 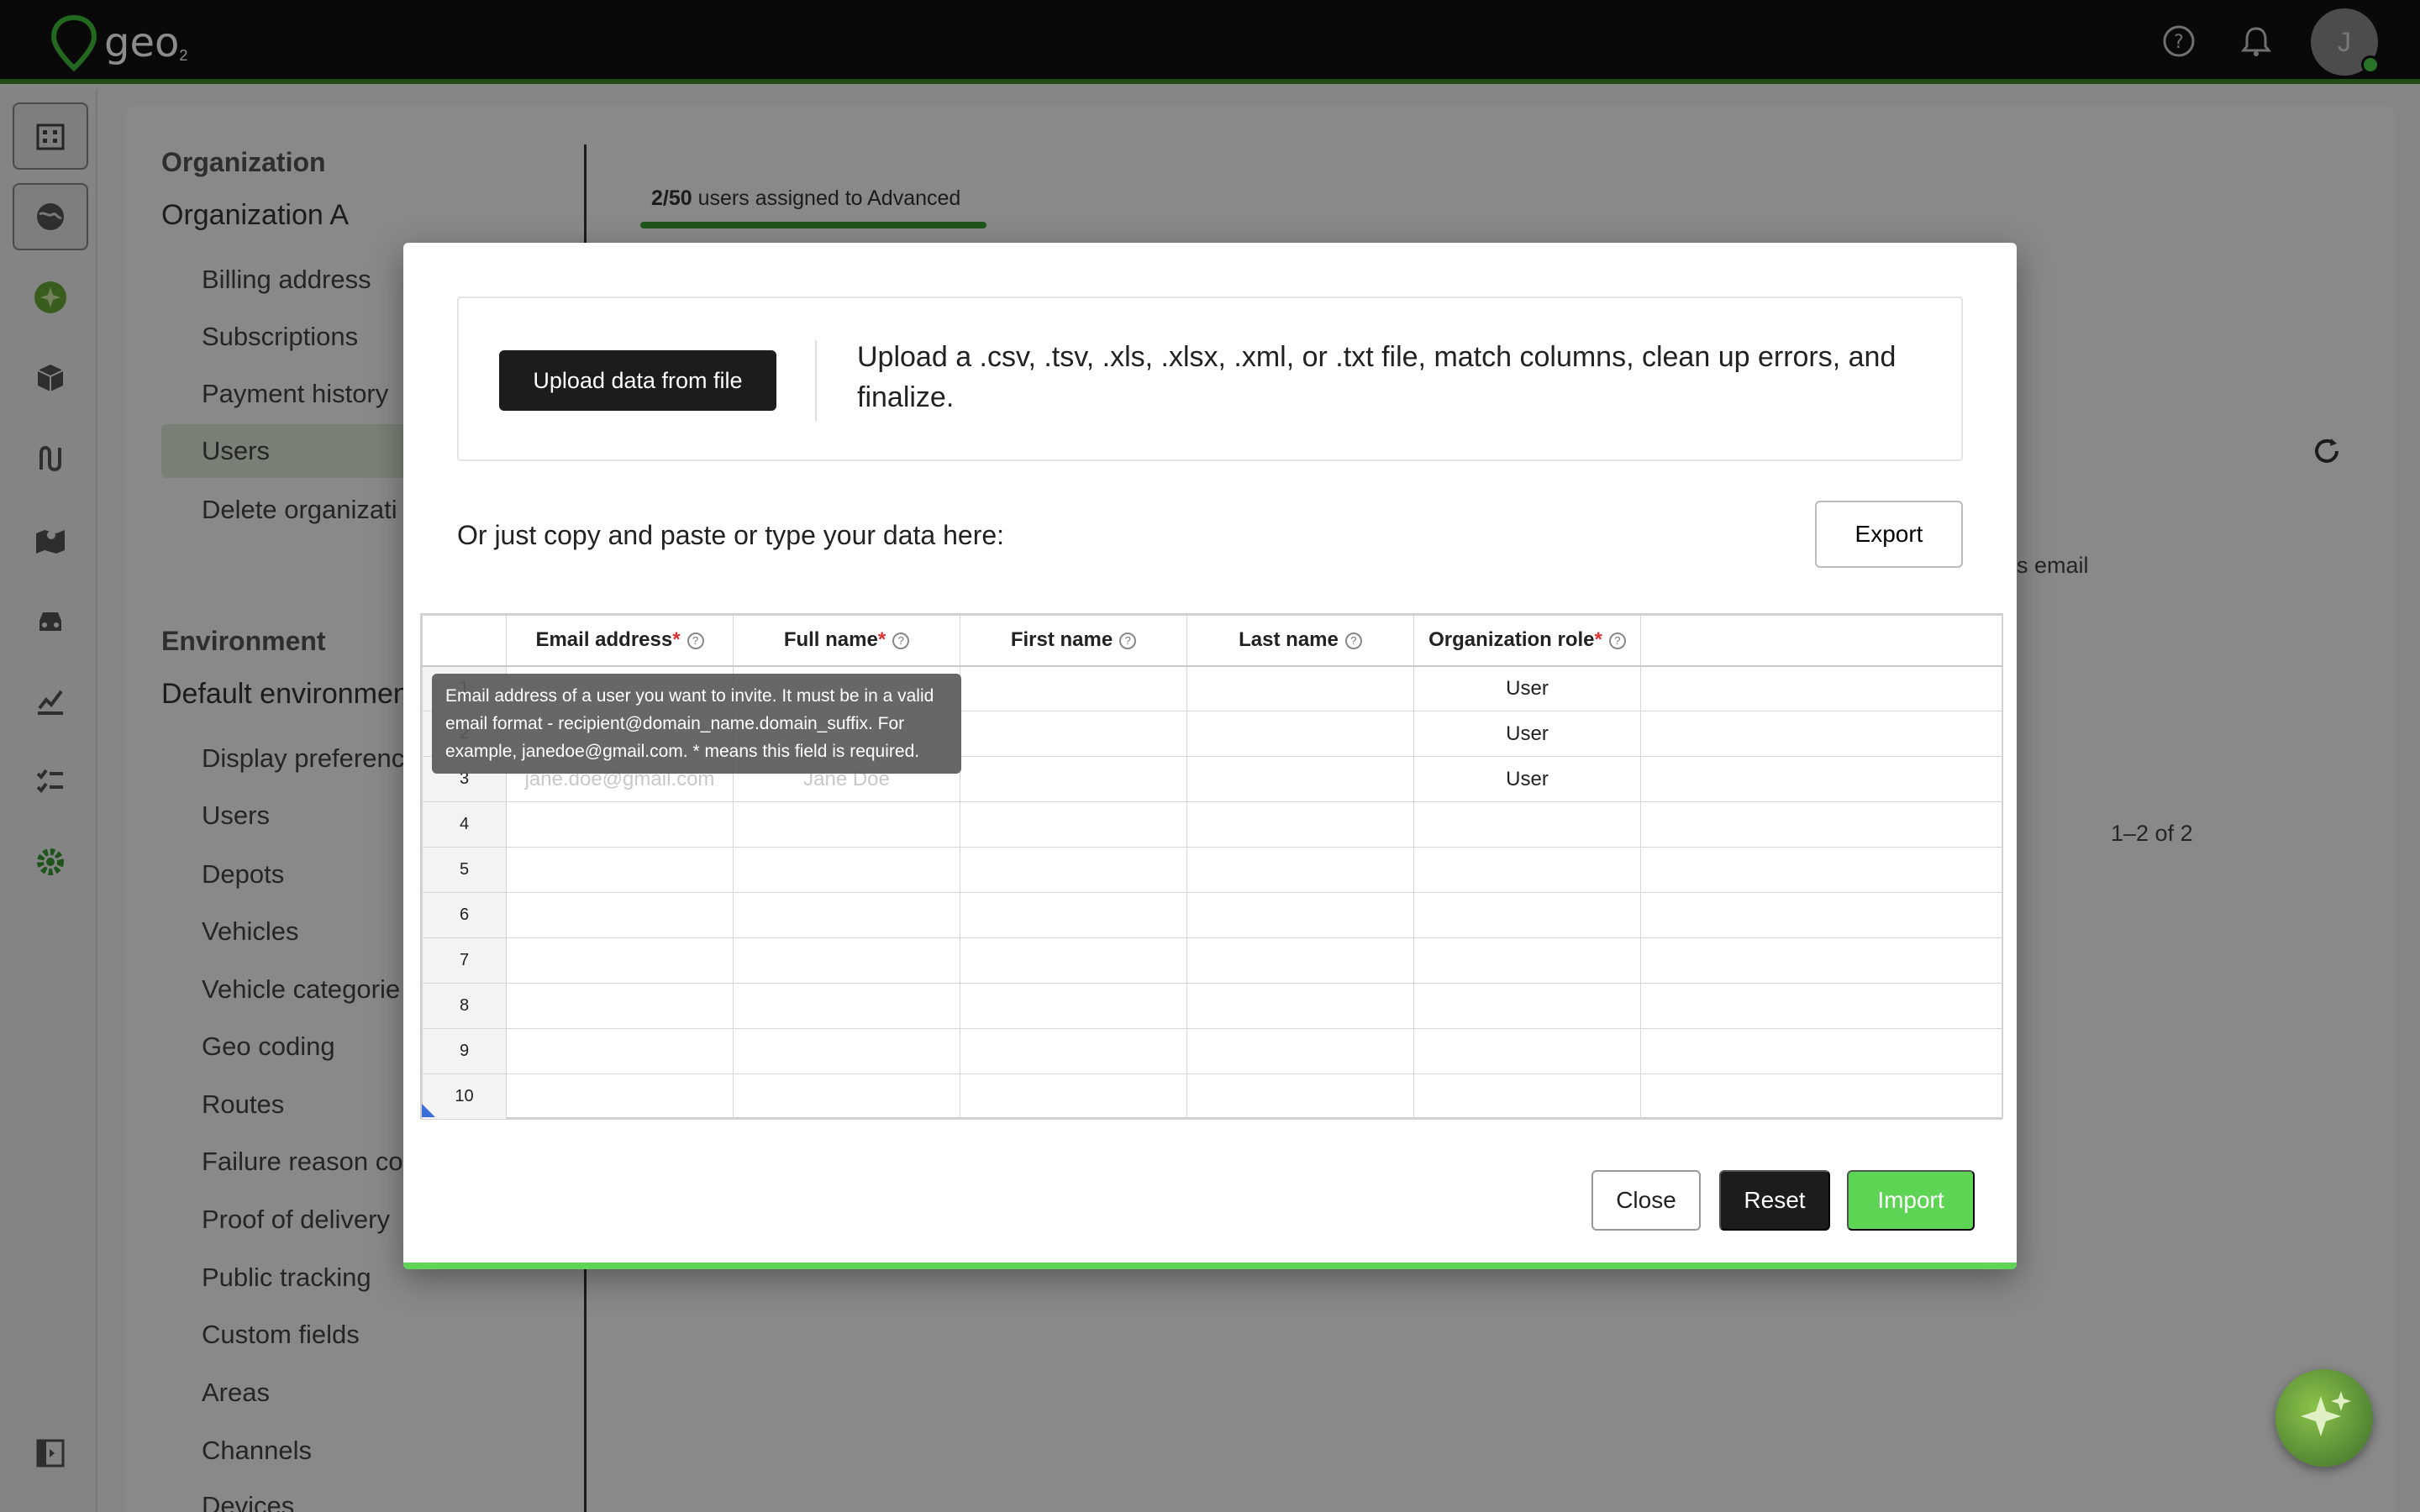 I want to click on row-number: 7, so click(x=465, y=960).